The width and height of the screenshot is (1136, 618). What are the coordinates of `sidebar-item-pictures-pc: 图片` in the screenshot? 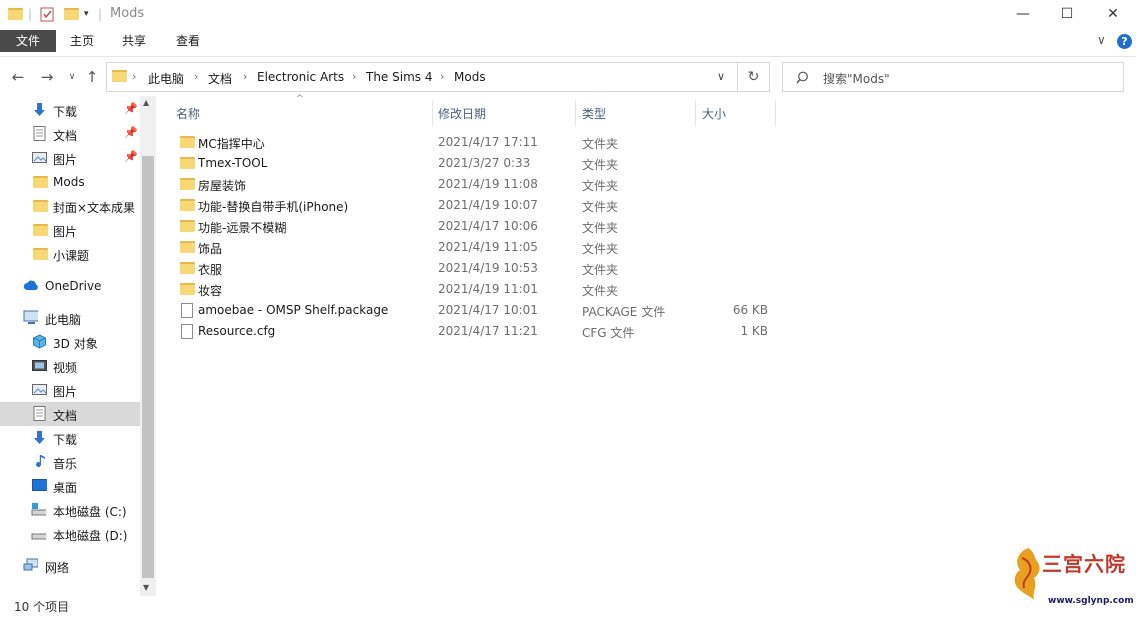 It's located at (70, 390).